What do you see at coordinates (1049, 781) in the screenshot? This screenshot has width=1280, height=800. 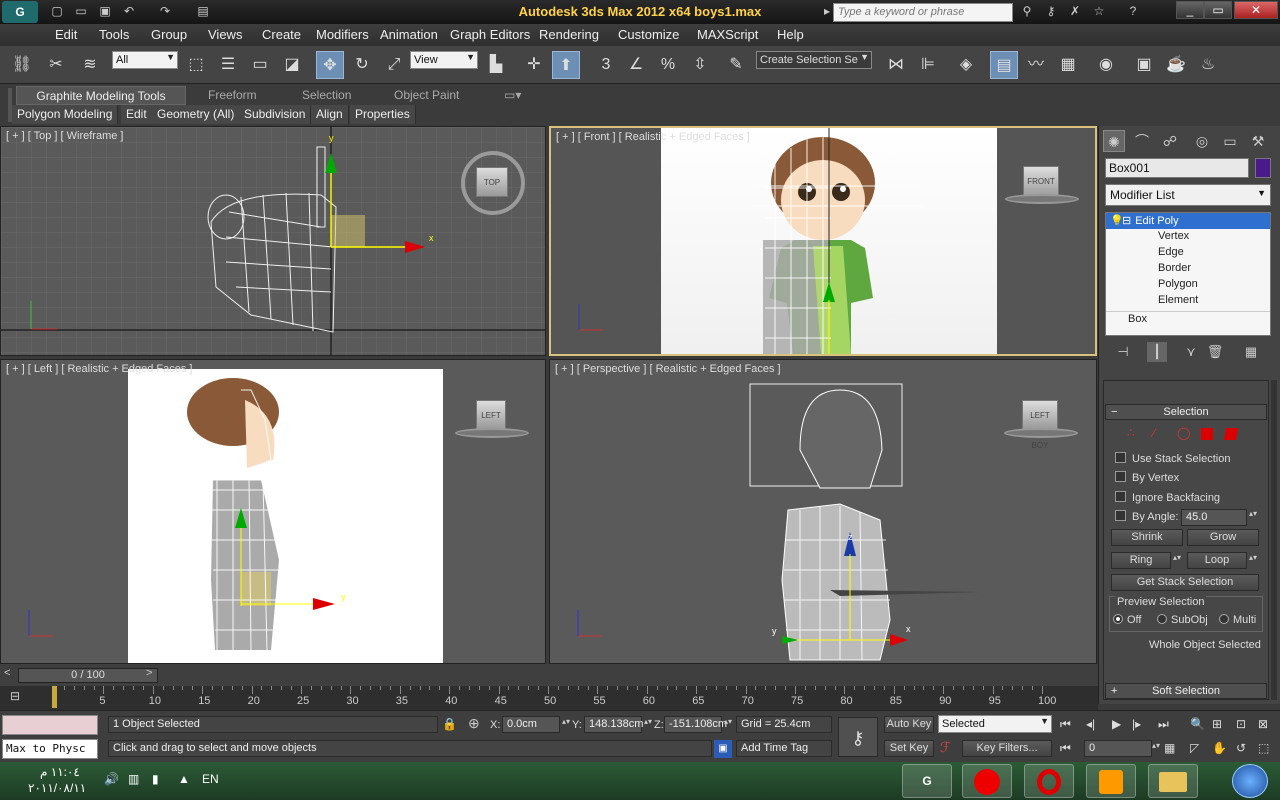 I see `taskbar-opera-icon` at bounding box center [1049, 781].